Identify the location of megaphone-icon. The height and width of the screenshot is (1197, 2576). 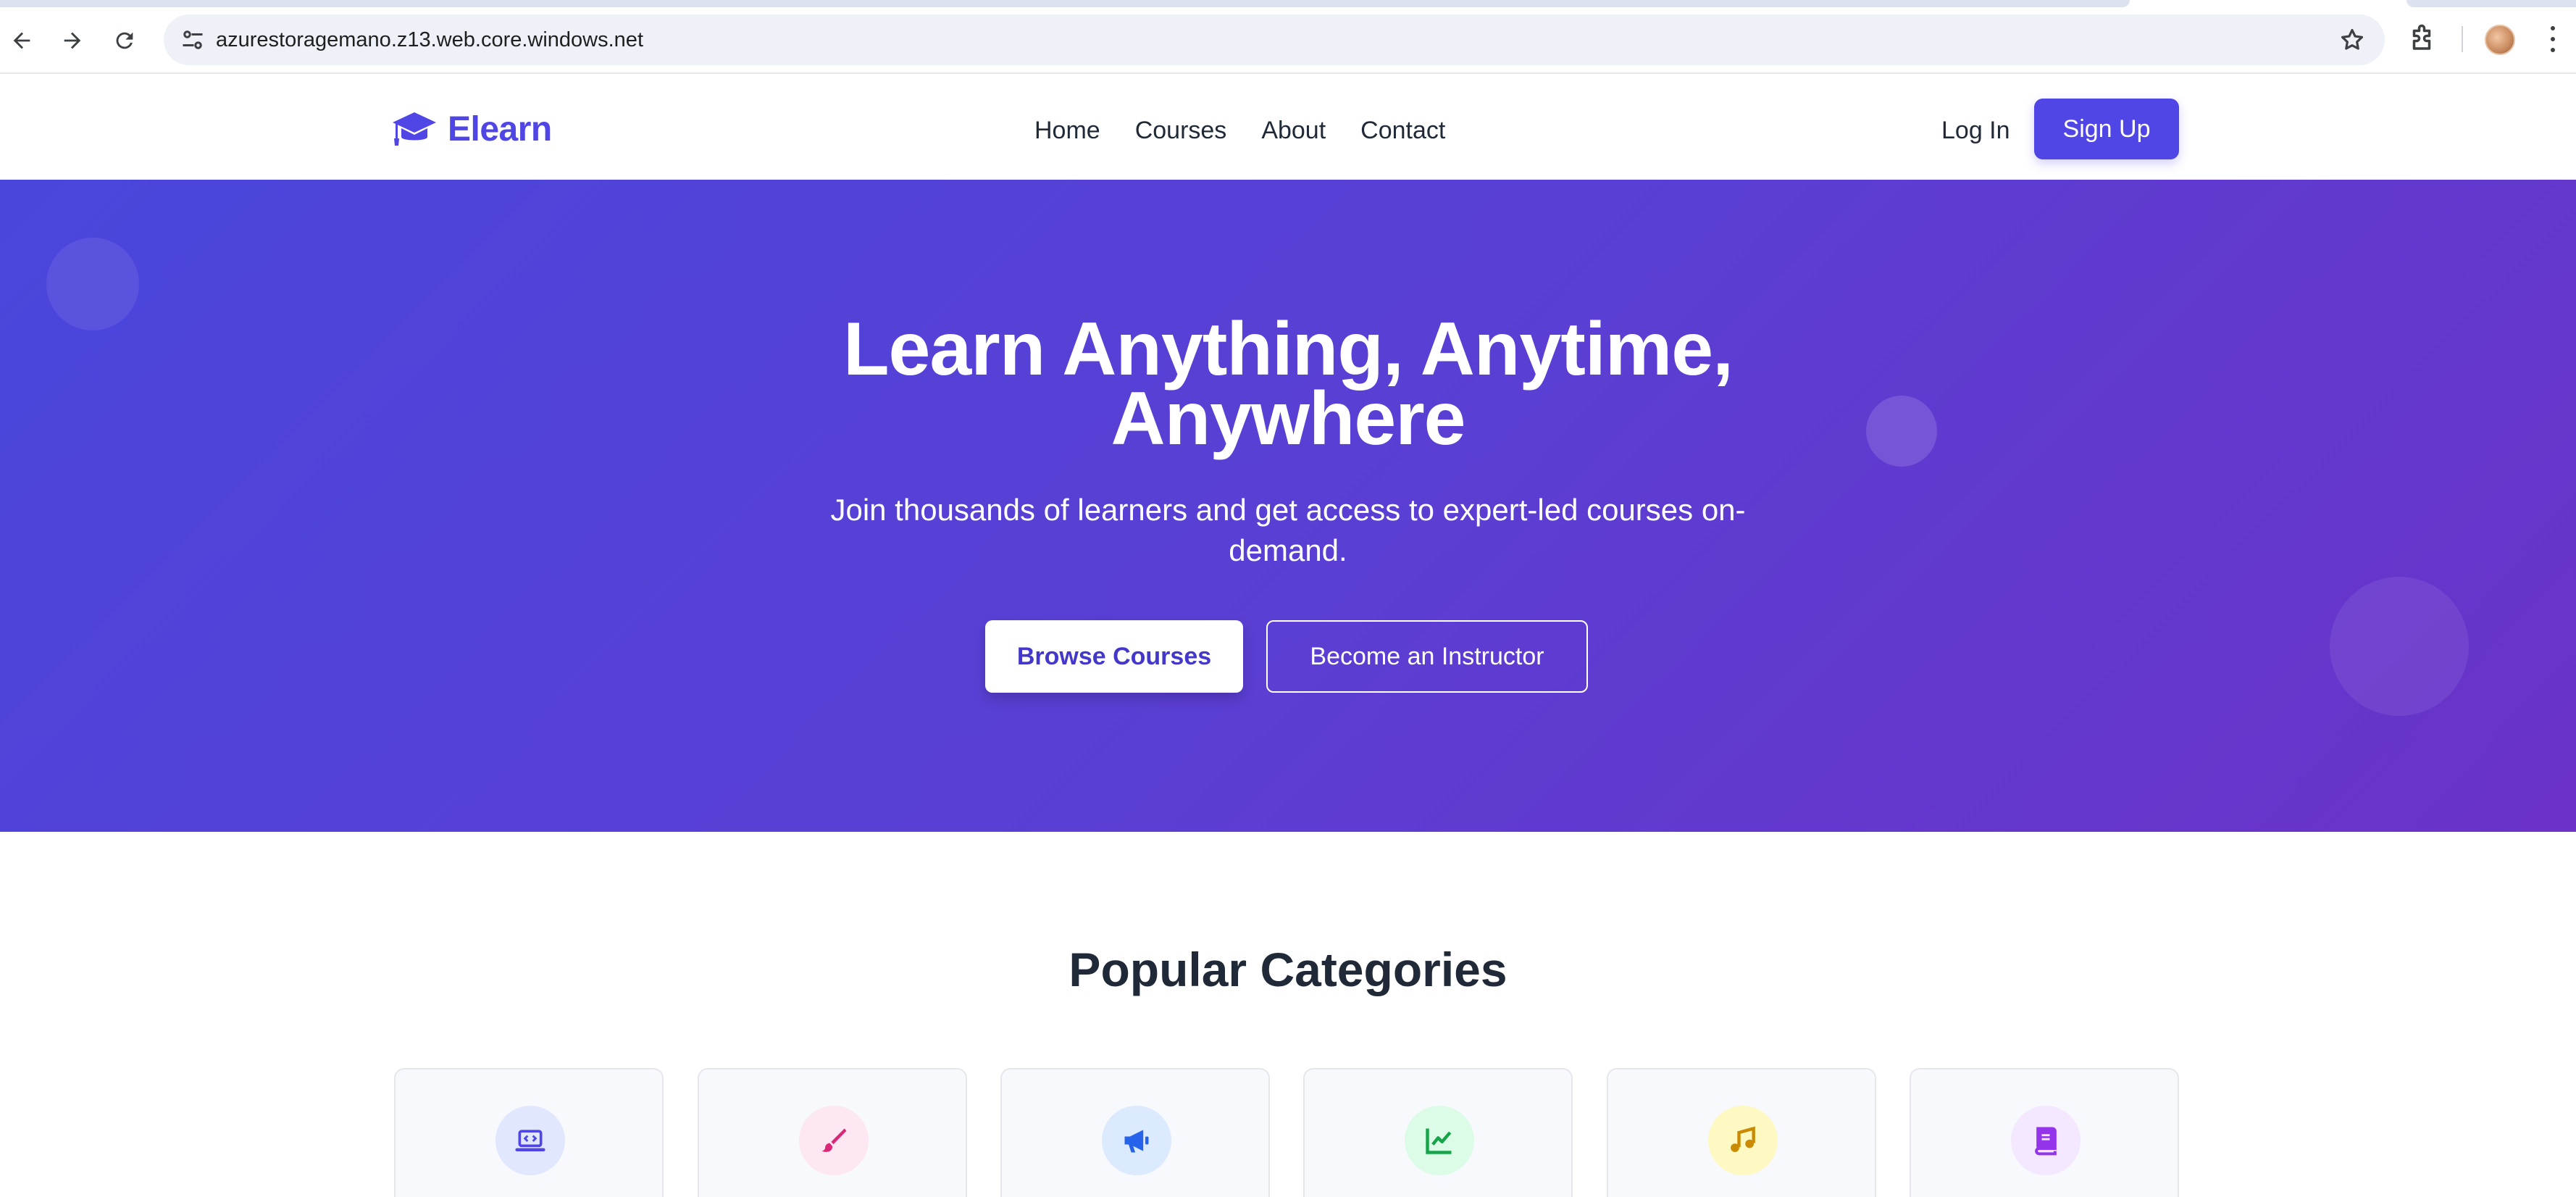
(1136, 1141).